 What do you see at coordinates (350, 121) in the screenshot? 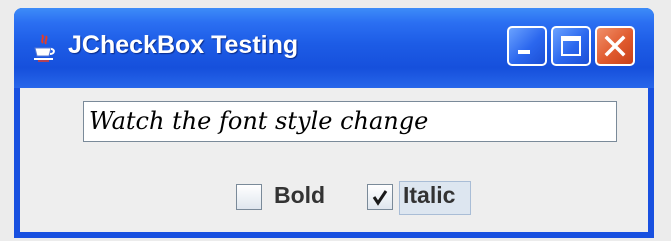
I see `font-style-text-field: Watch the font style change` at bounding box center [350, 121].